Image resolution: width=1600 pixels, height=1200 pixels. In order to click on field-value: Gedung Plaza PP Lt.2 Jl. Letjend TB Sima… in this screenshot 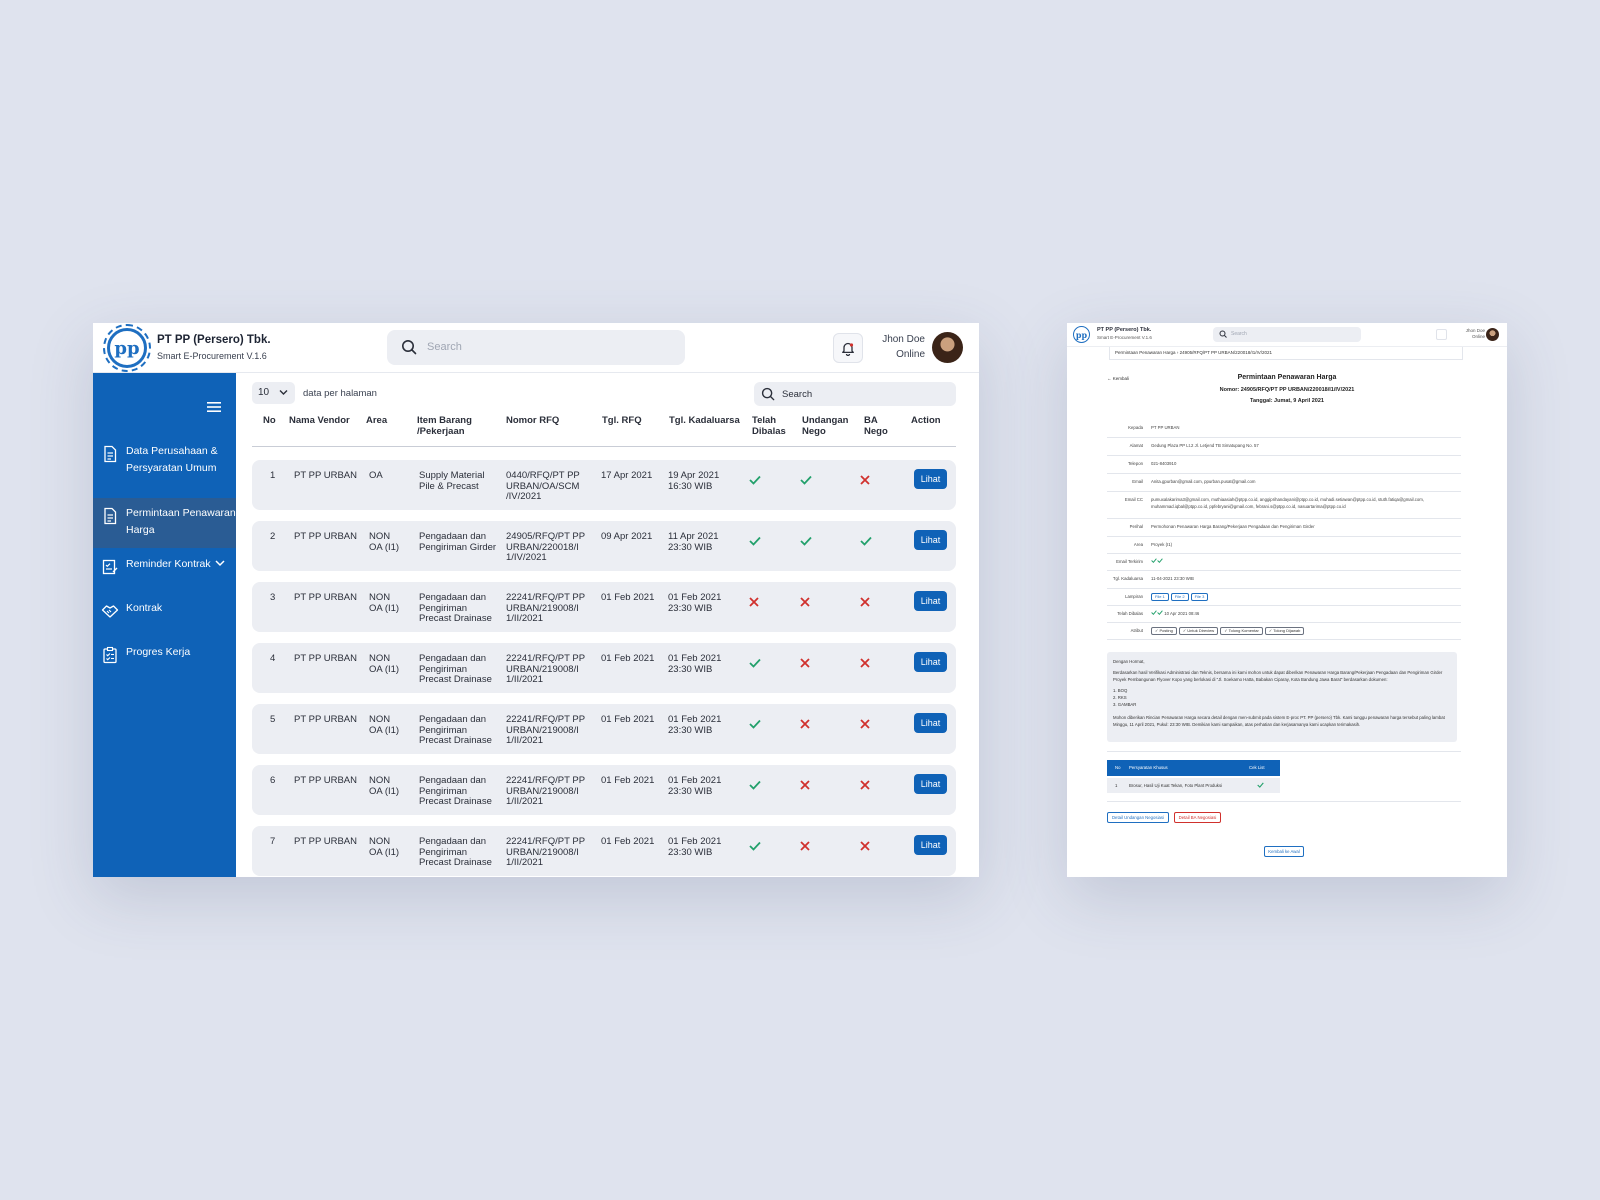, I will do `click(1205, 445)`.